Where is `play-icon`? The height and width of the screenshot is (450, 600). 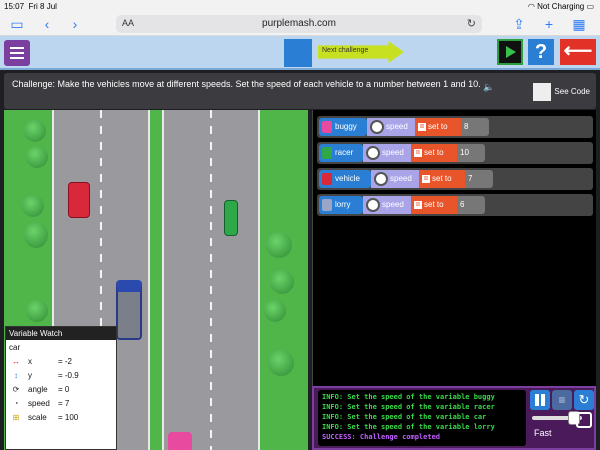 play-icon is located at coordinates (511, 52).